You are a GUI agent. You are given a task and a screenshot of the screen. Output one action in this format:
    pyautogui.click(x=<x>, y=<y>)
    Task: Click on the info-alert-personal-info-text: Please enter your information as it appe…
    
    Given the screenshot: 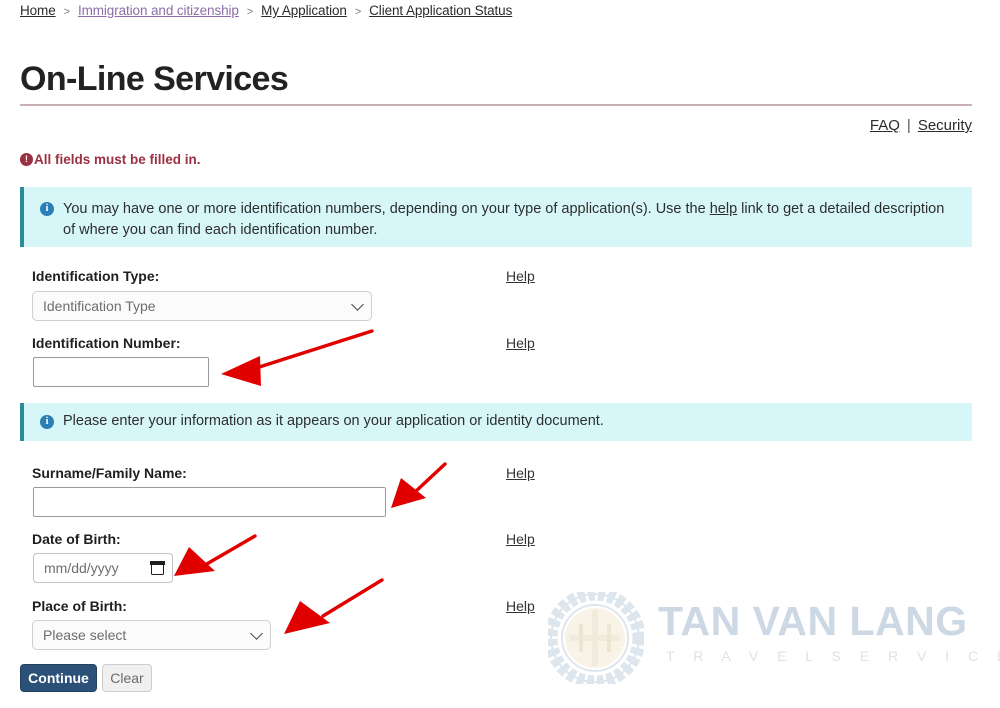 What is the action you would take?
    pyautogui.click(x=333, y=421)
    